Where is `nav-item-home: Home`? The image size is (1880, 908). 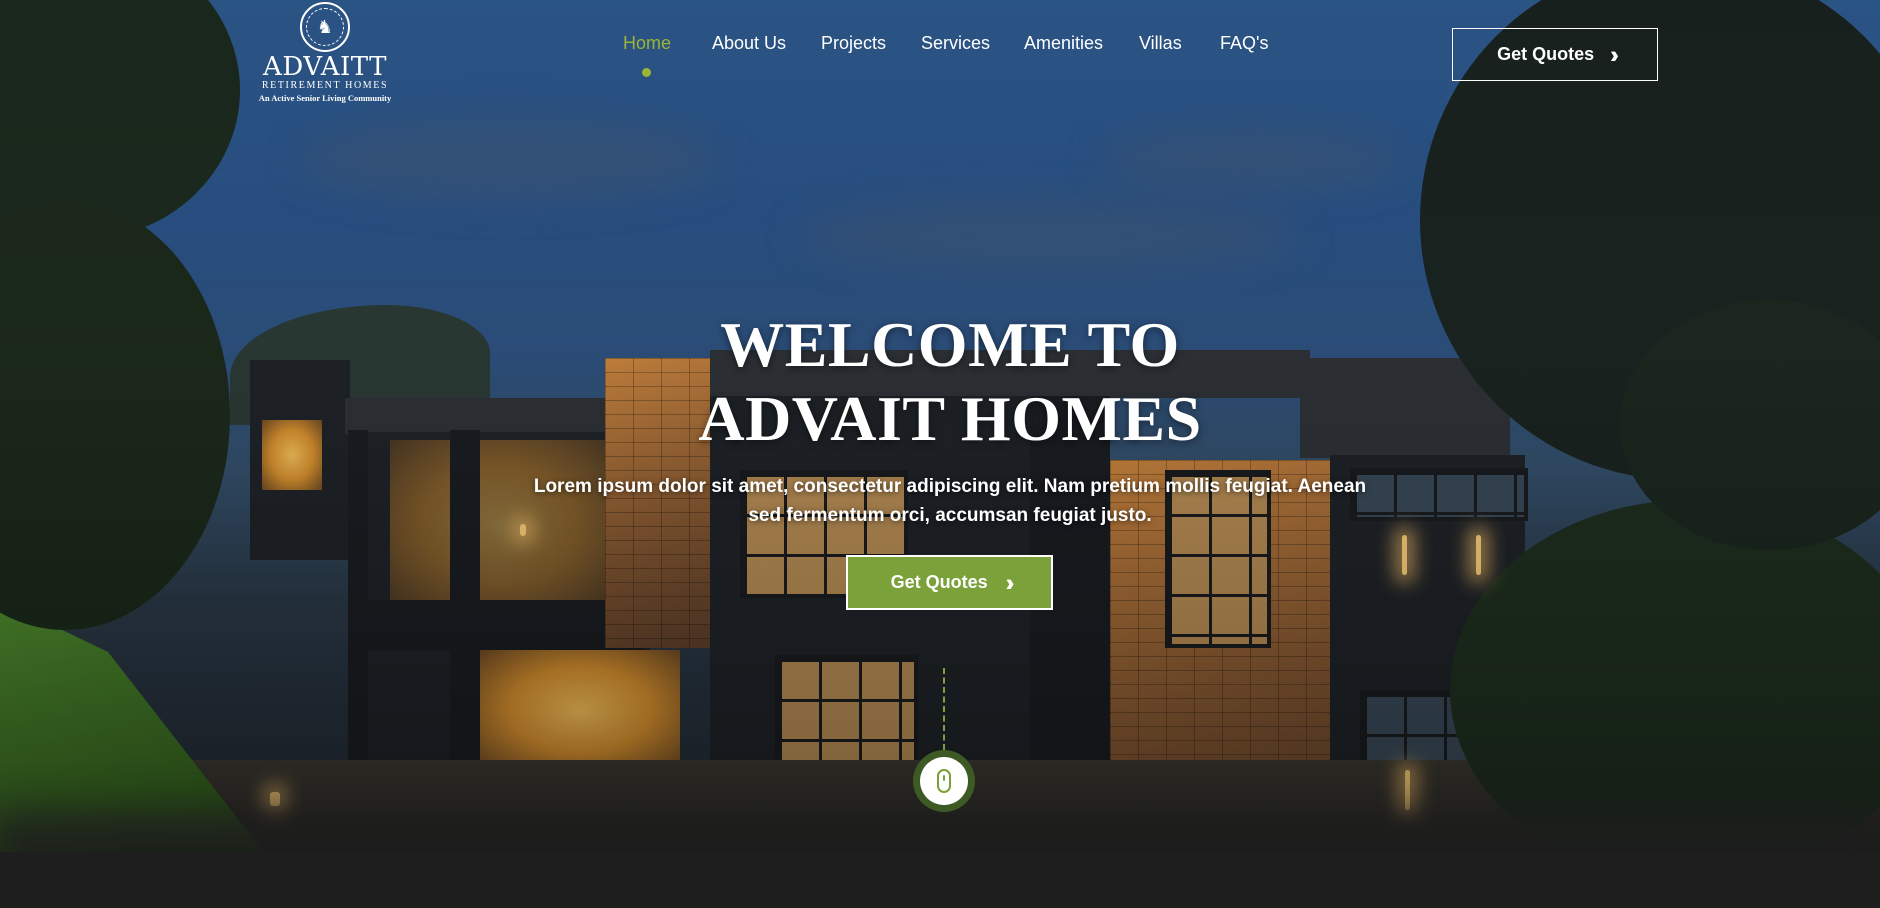 nav-item-home: Home is located at coordinates (647, 43).